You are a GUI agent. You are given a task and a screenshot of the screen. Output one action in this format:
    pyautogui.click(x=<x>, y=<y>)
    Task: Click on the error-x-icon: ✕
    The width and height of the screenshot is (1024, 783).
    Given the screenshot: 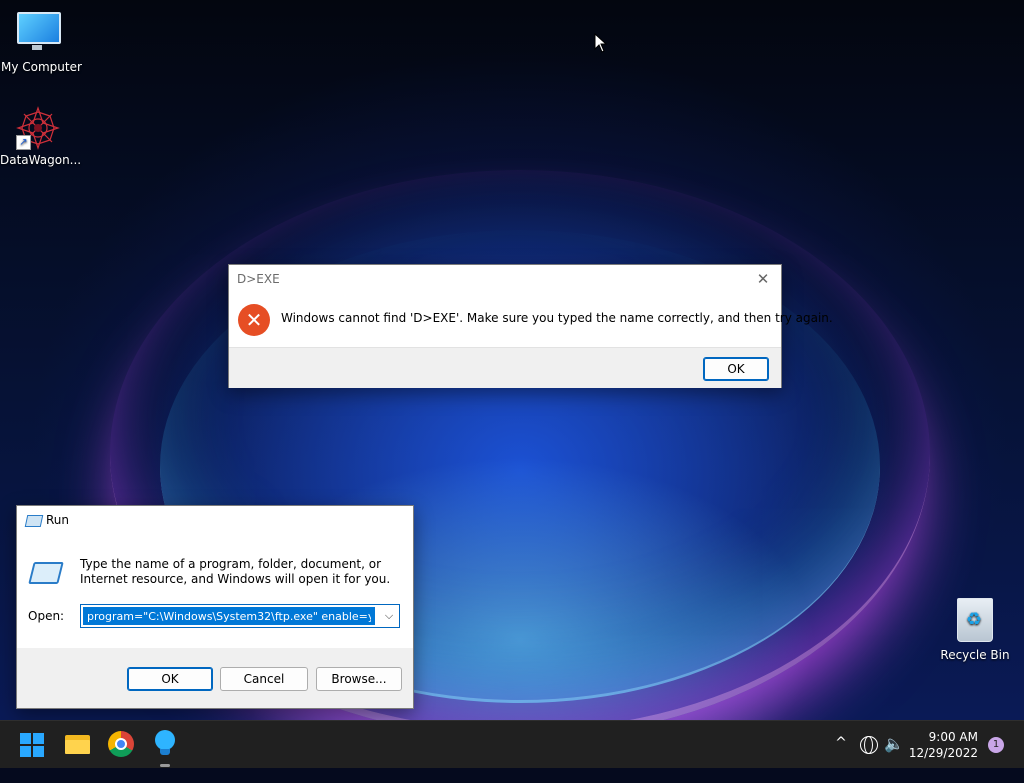 What is the action you would take?
    pyautogui.click(x=254, y=320)
    